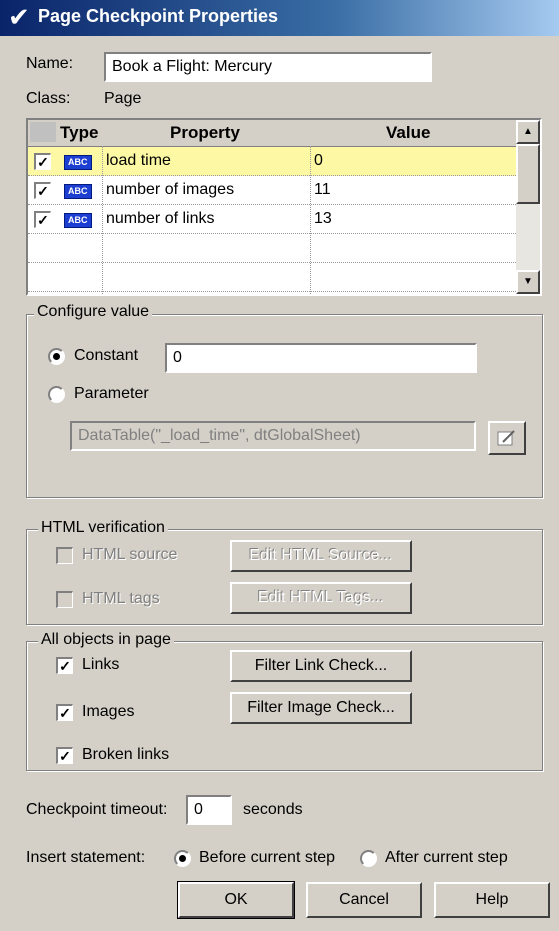  What do you see at coordinates (64, 555) in the screenshot?
I see `html-source-checkbox` at bounding box center [64, 555].